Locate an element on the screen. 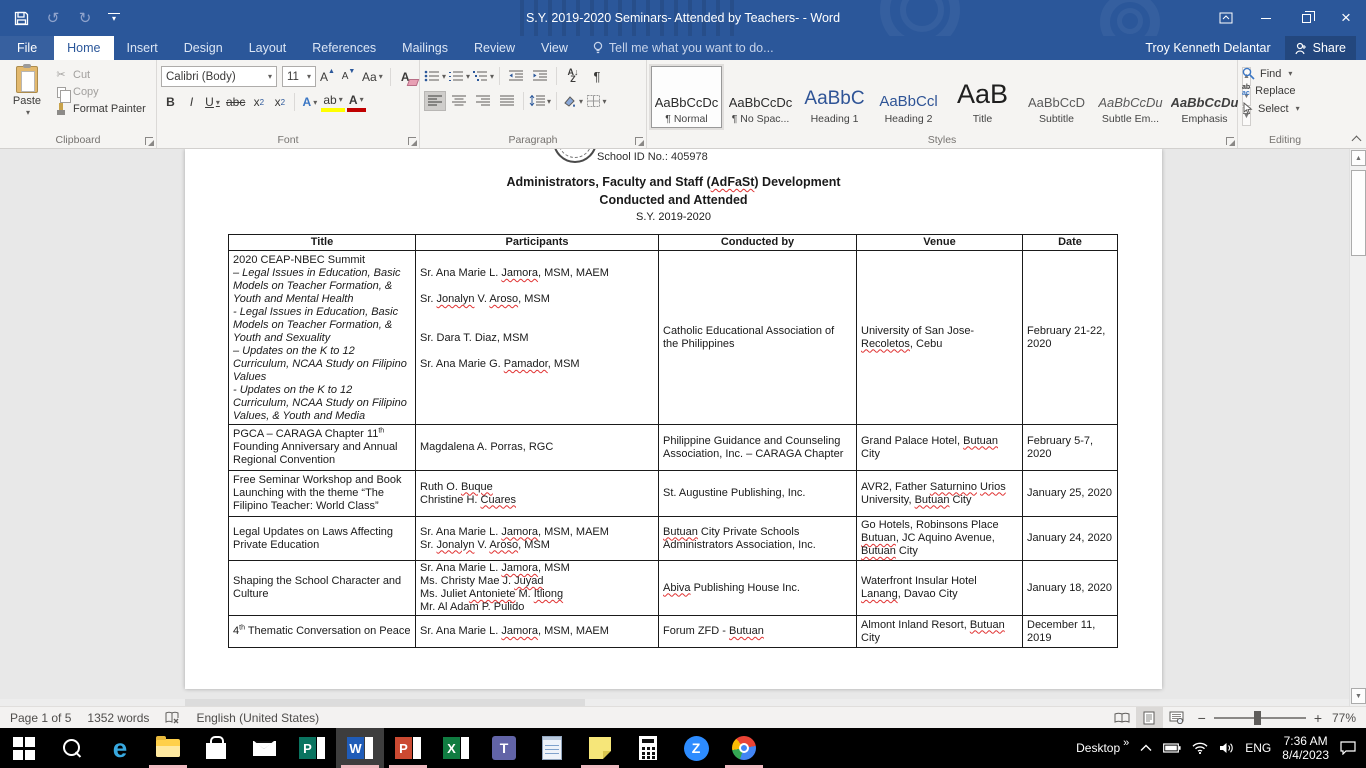 This screenshot has width=1366, height=768. font-dialog-launcher is located at coordinates (412, 141).